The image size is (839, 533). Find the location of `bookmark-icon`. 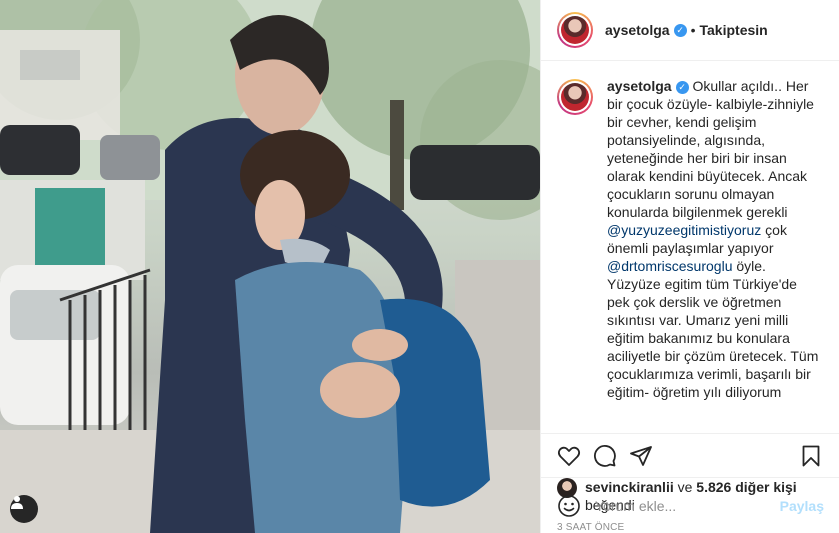

bookmark-icon is located at coordinates (811, 456).